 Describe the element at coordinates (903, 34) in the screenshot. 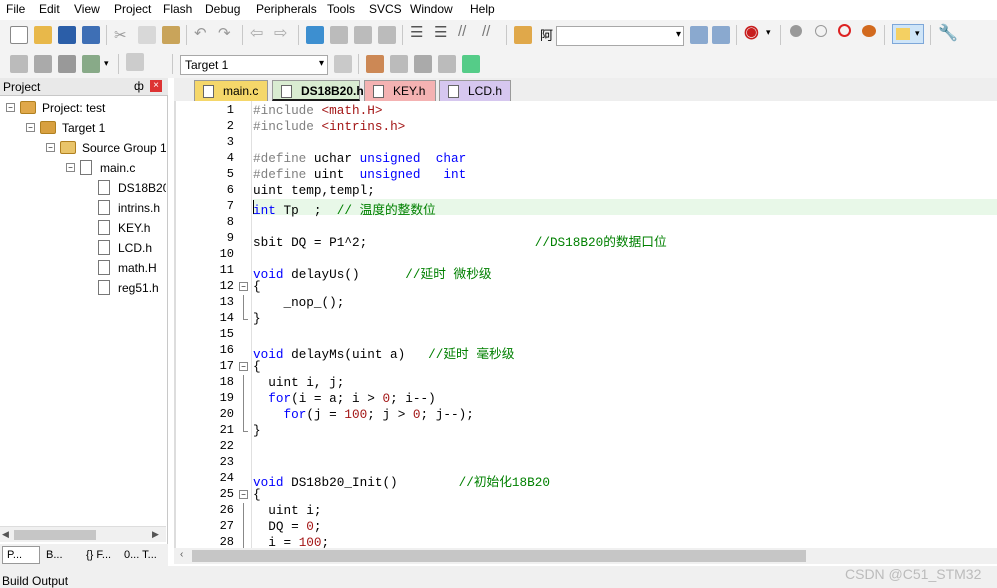

I see `window-layout-icon` at that location.